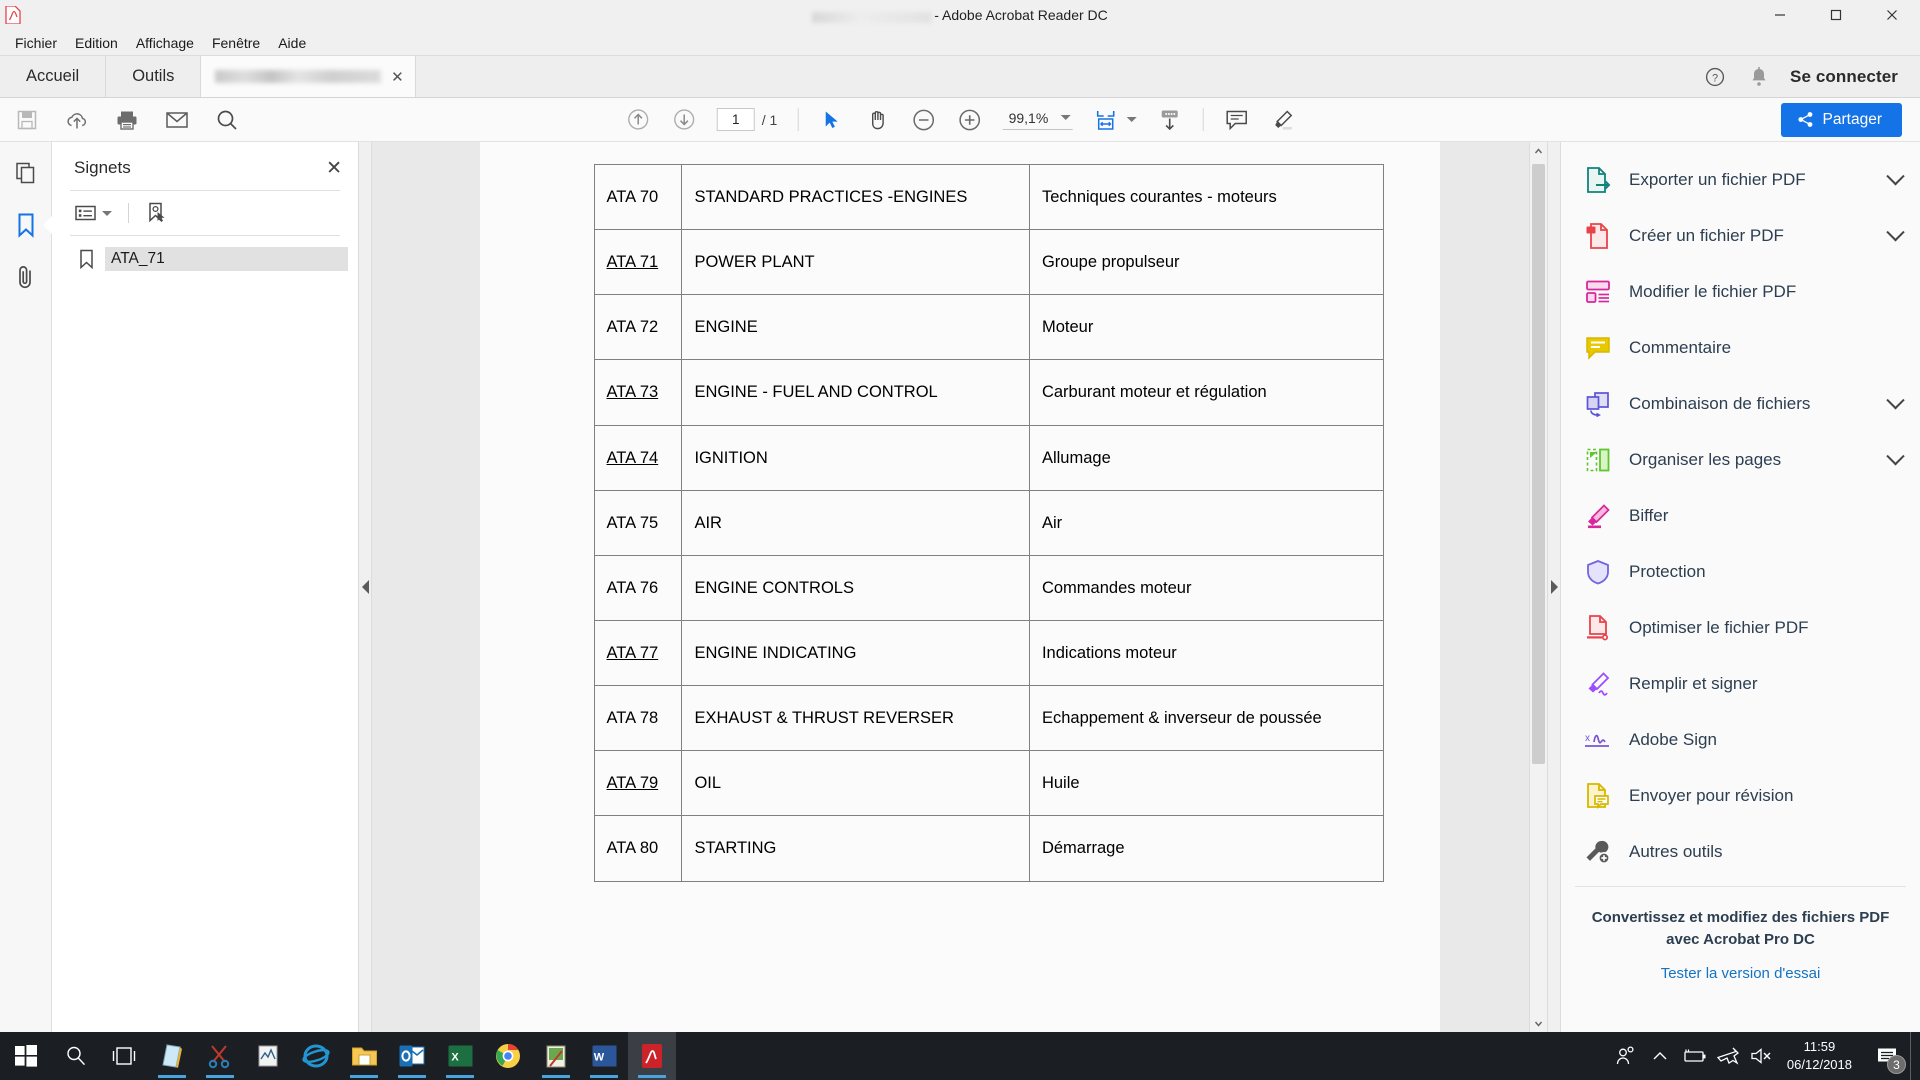 The height and width of the screenshot is (1080, 1920). I want to click on taskbar-file-explorer, so click(364, 1056).